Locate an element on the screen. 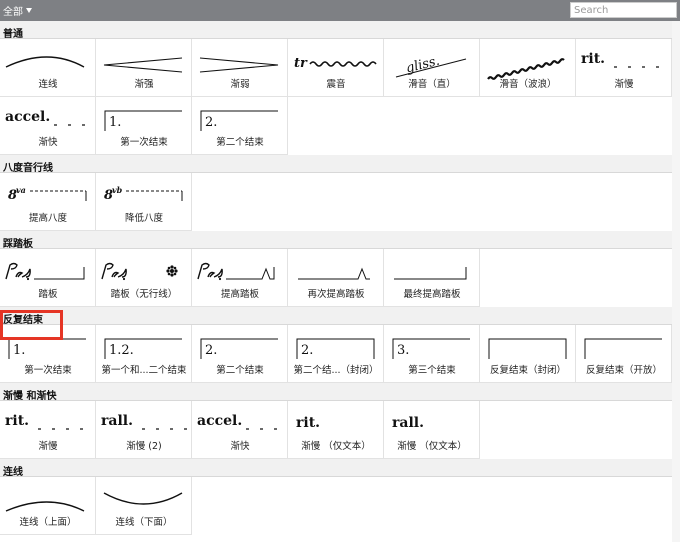  palette-cell-label: 连线（上面） is located at coordinates (48, 522).